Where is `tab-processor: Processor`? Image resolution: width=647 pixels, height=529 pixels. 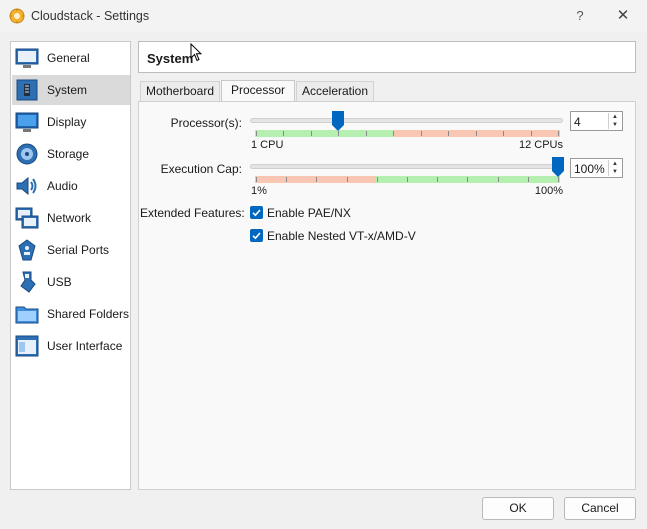
tab-processor: Processor is located at coordinates (258, 91).